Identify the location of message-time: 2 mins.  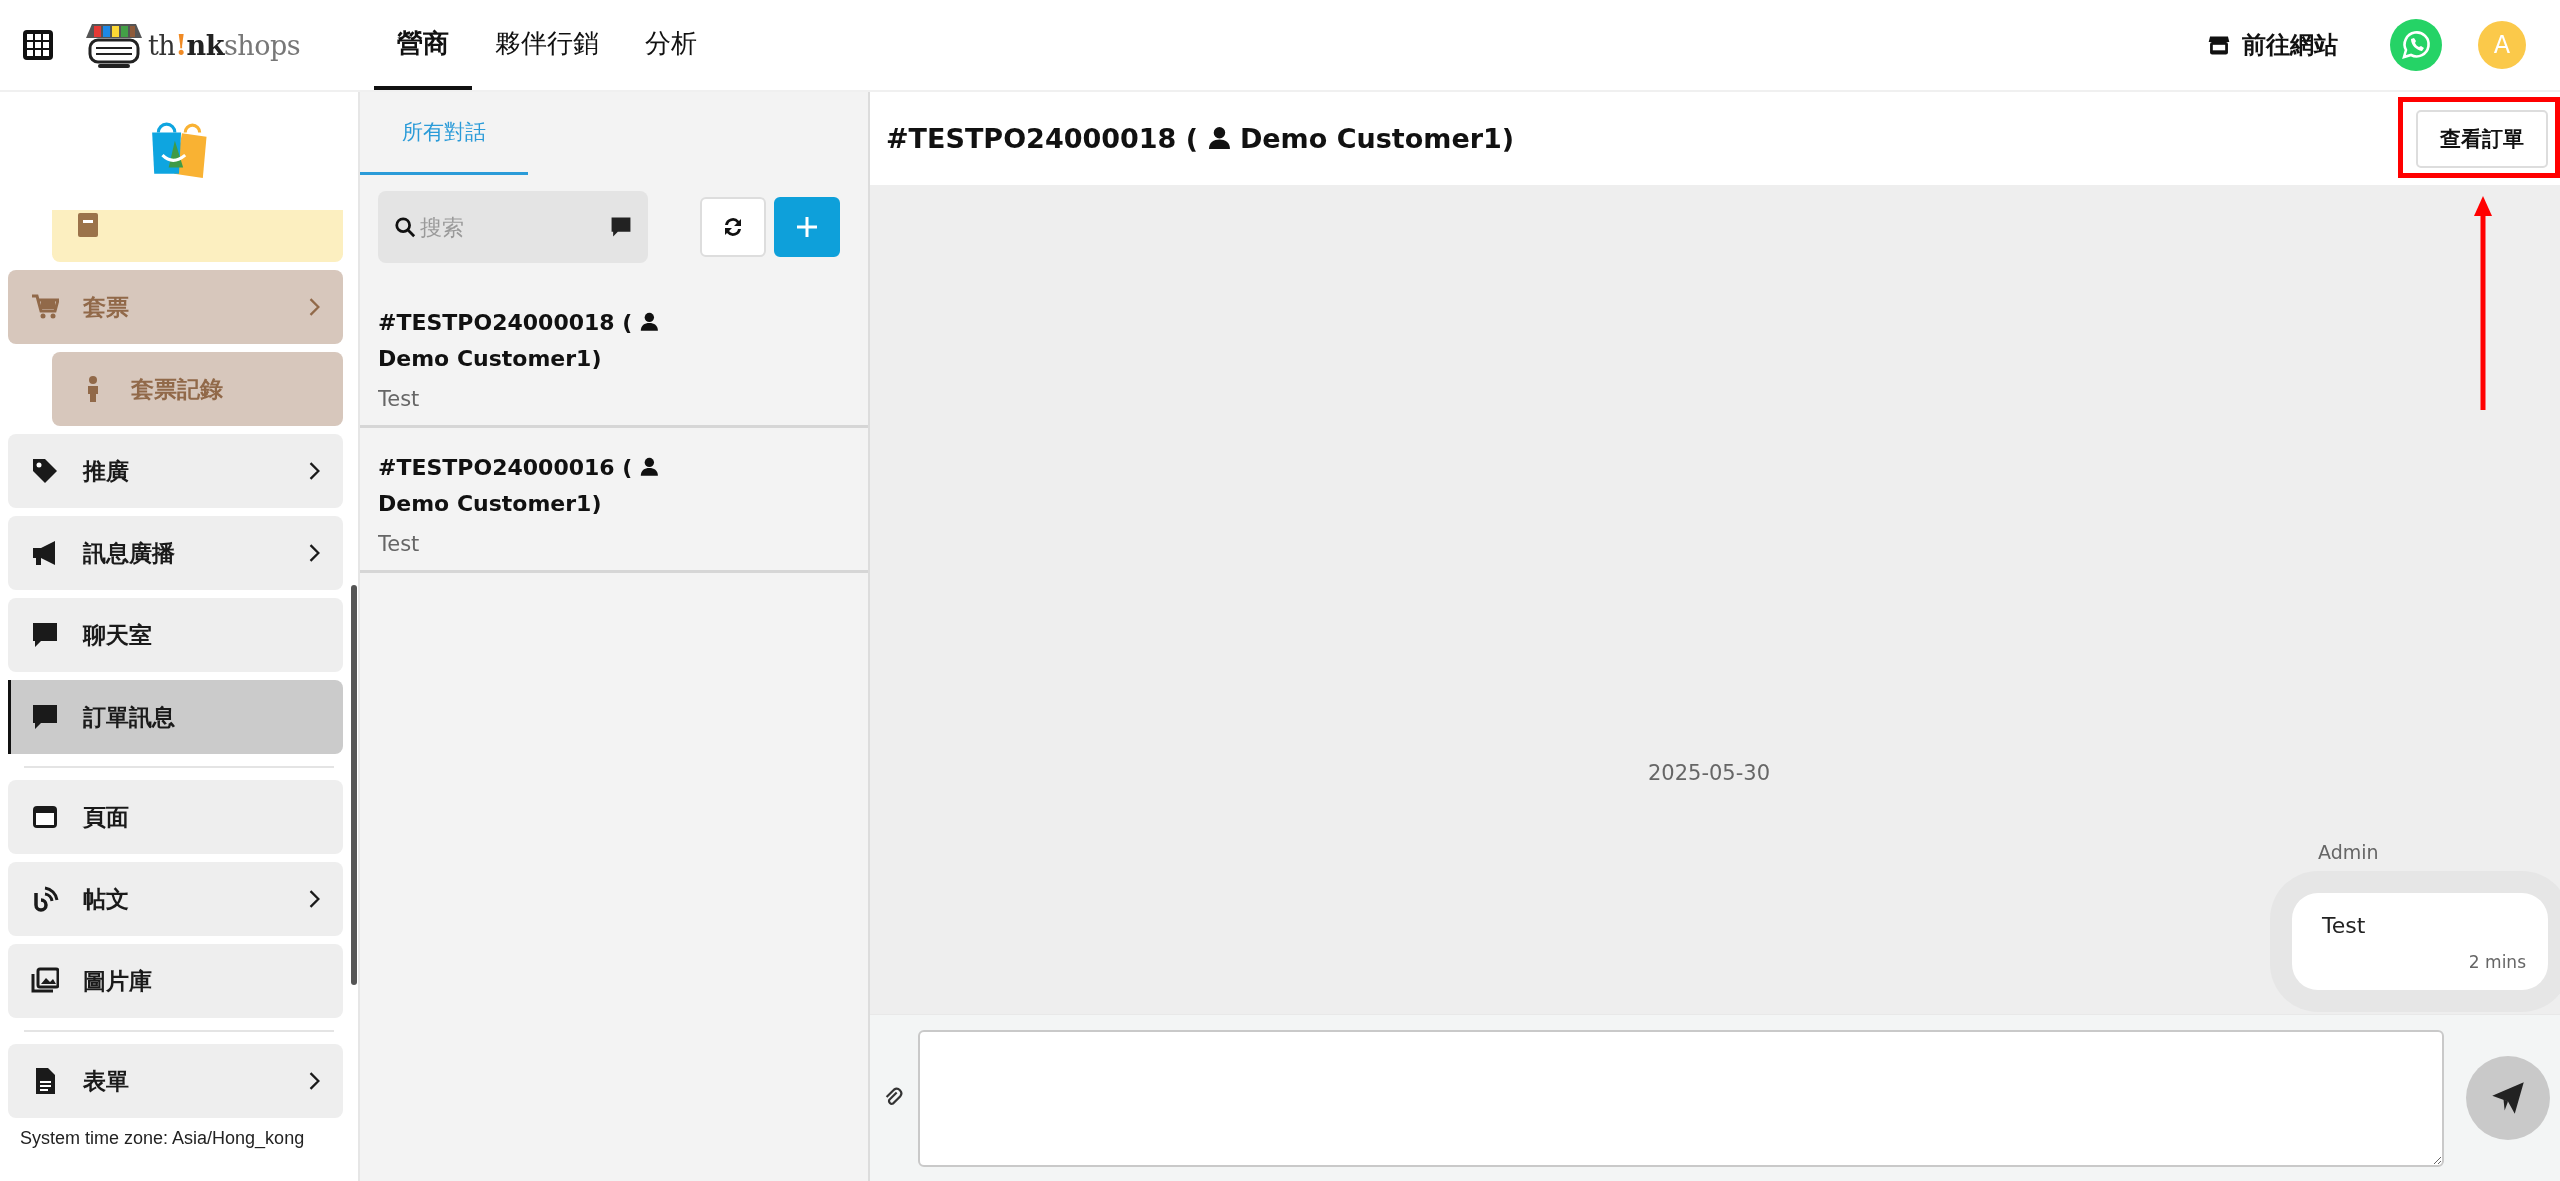
(2496, 962).